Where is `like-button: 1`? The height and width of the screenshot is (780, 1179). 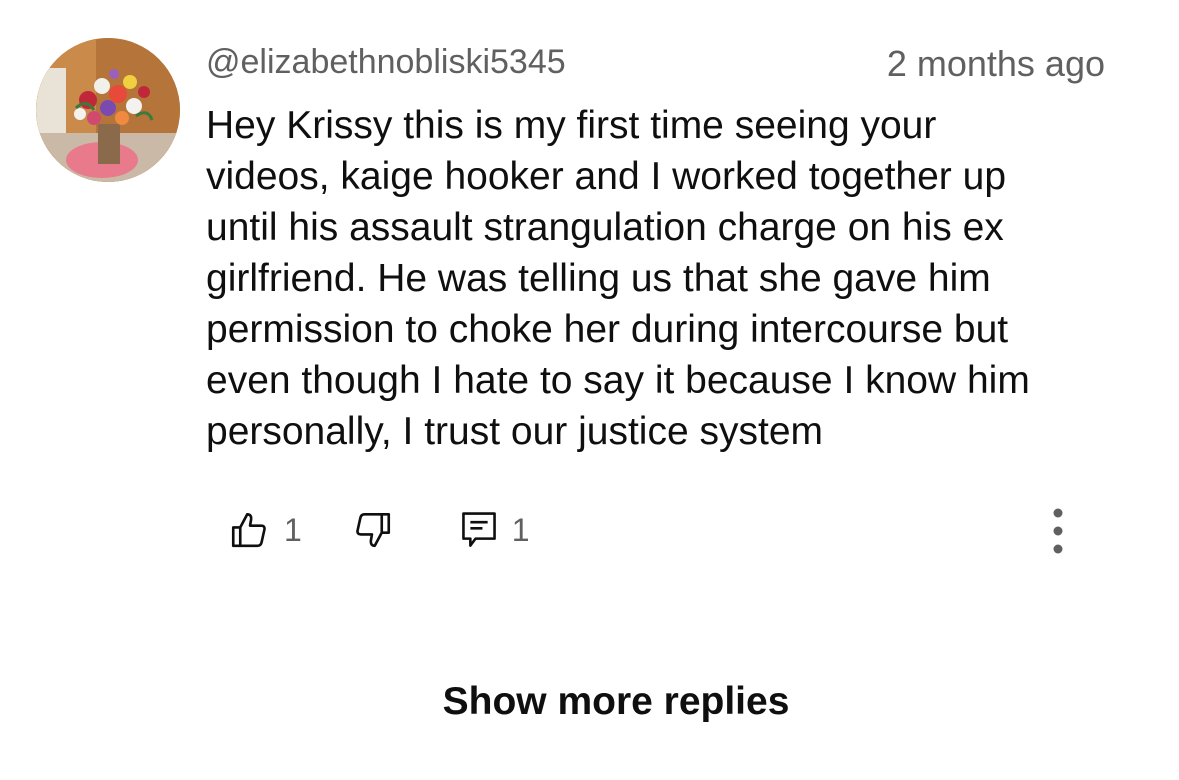
like-button: 1 is located at coordinates (265, 530).